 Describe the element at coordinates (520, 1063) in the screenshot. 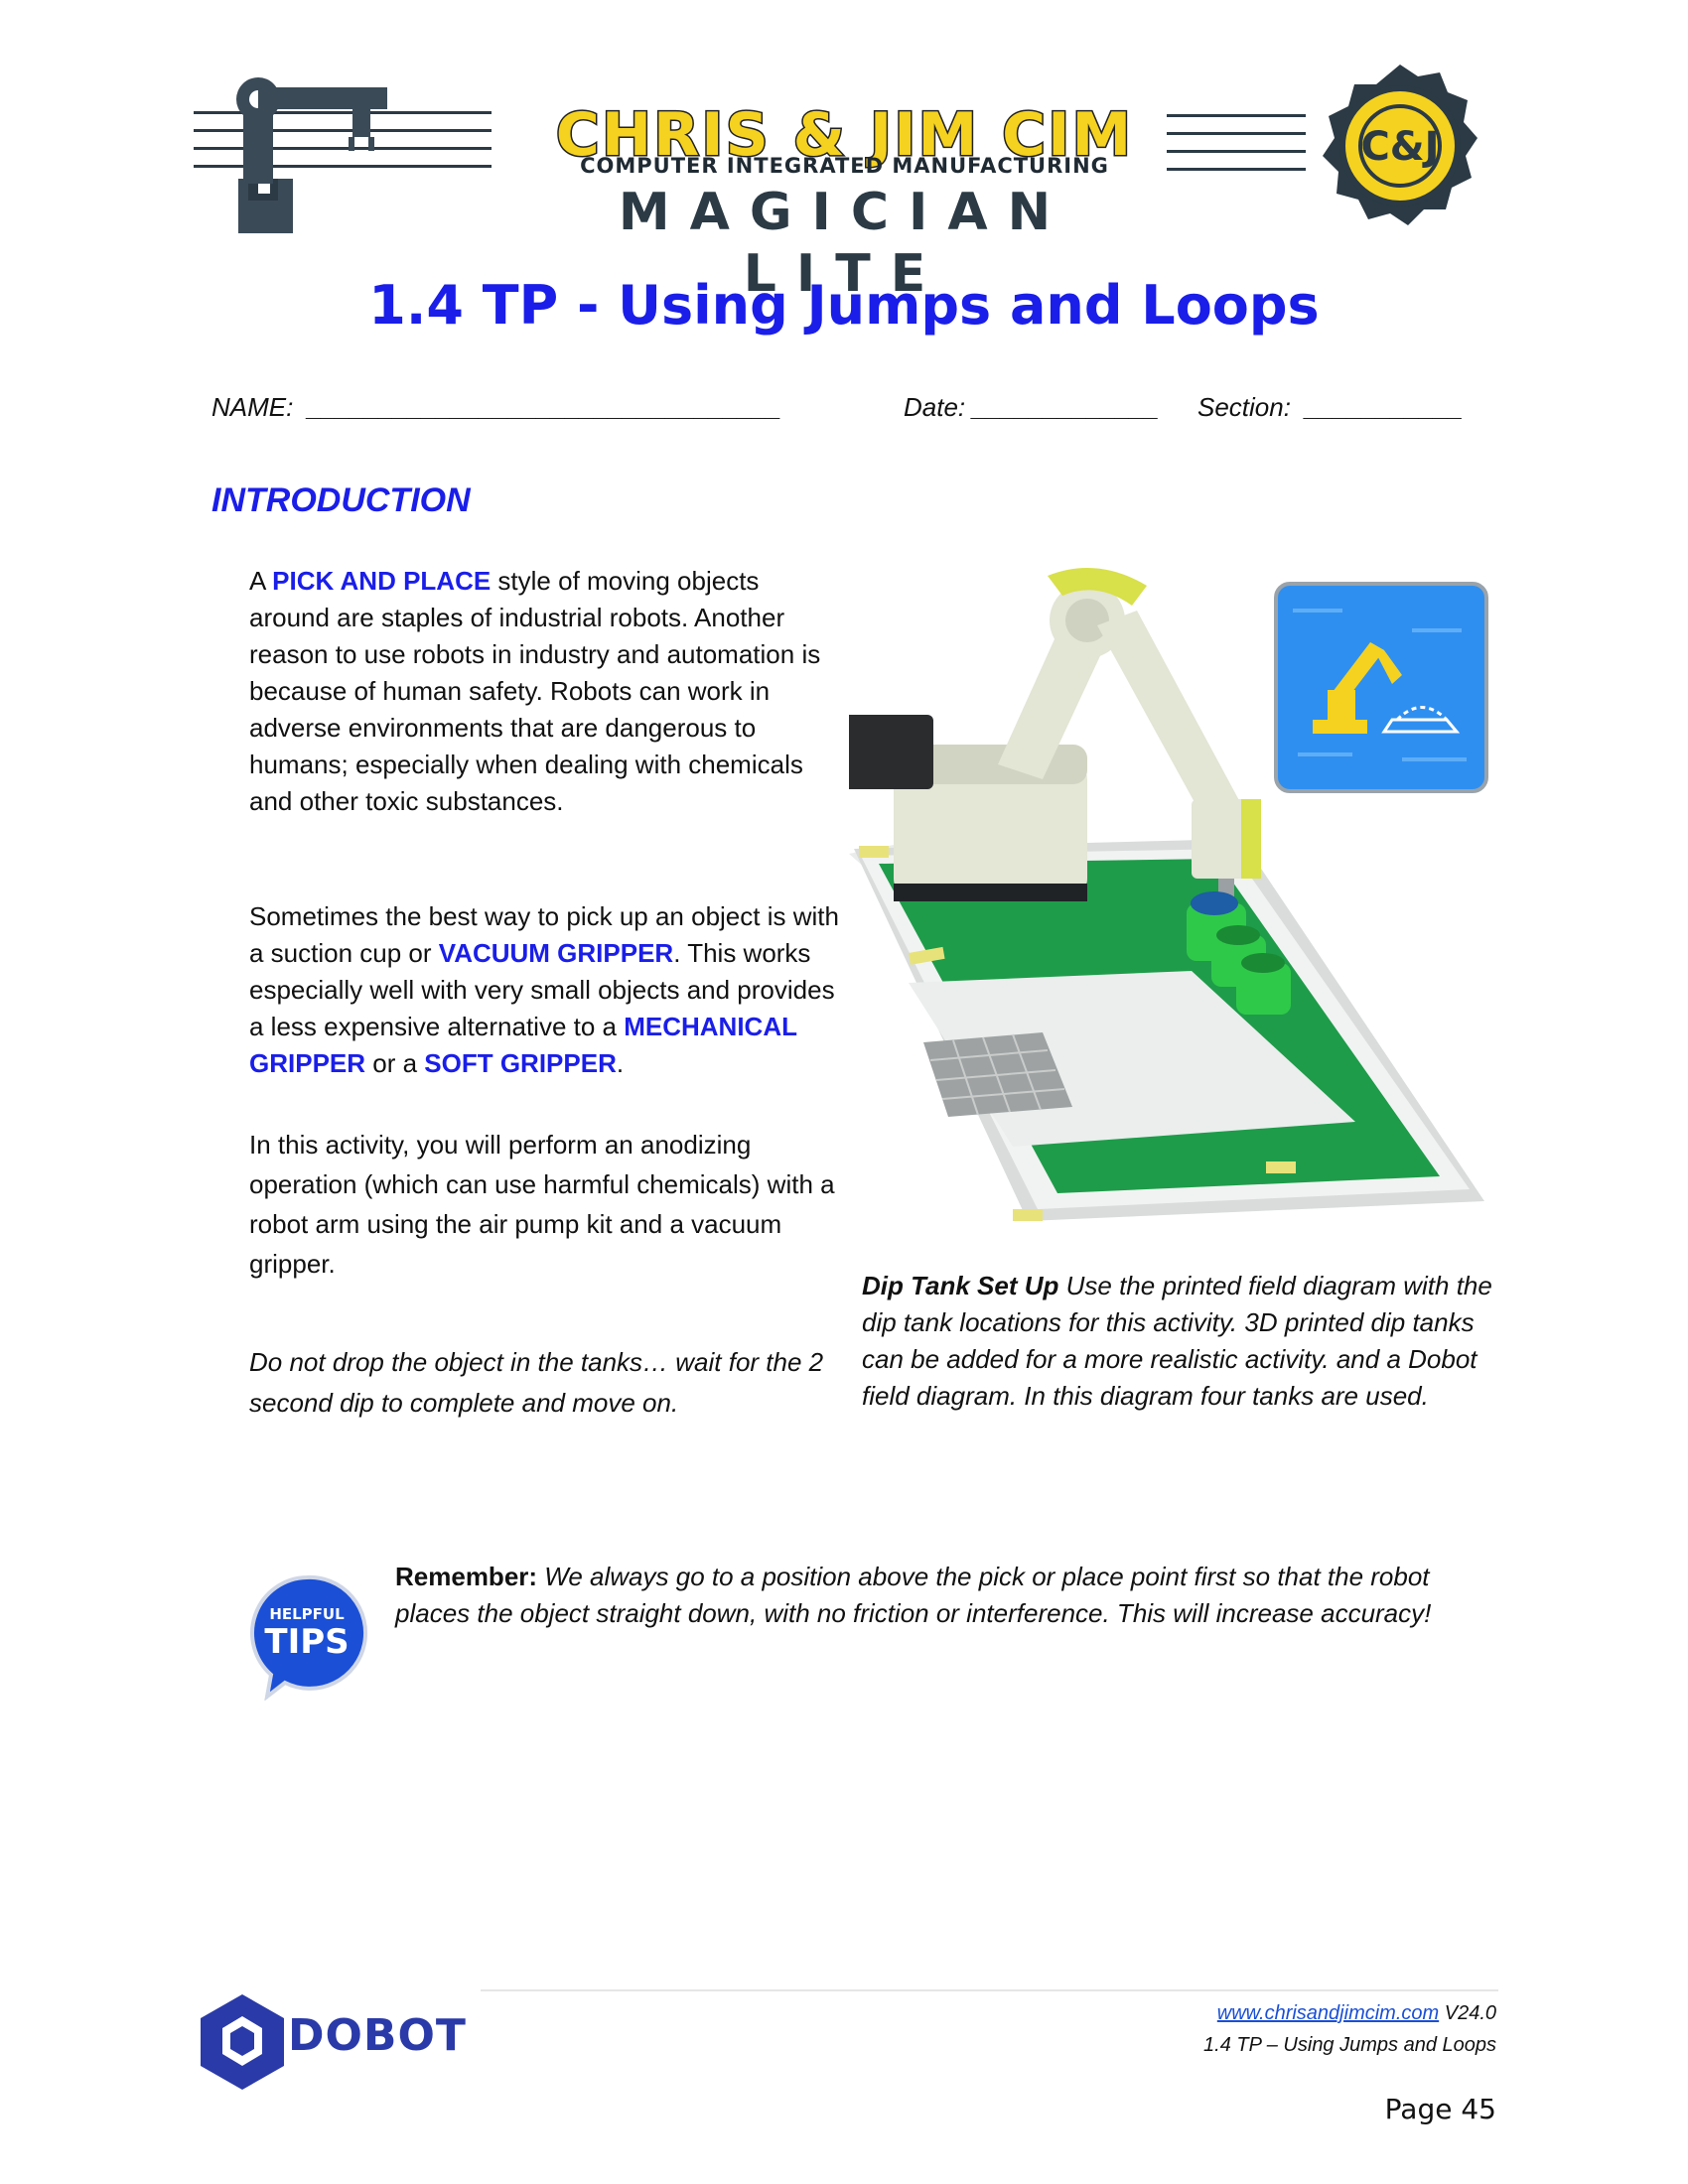

I see `keyword-soft-gripper: SOFT GRIPPER` at that location.